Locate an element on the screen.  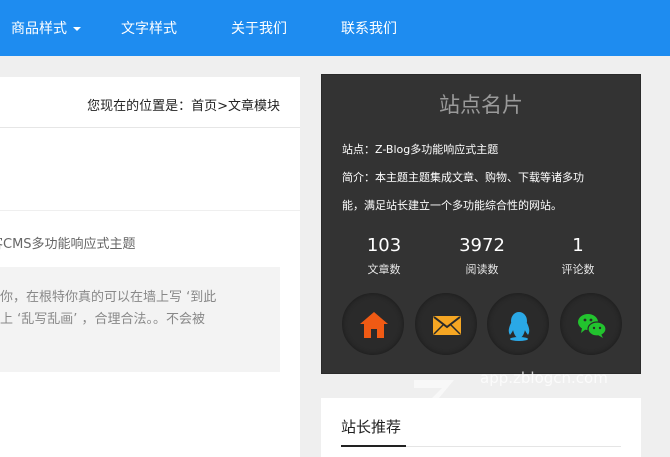
nav-item-text-styles: 文字样式 is located at coordinates (149, 28).